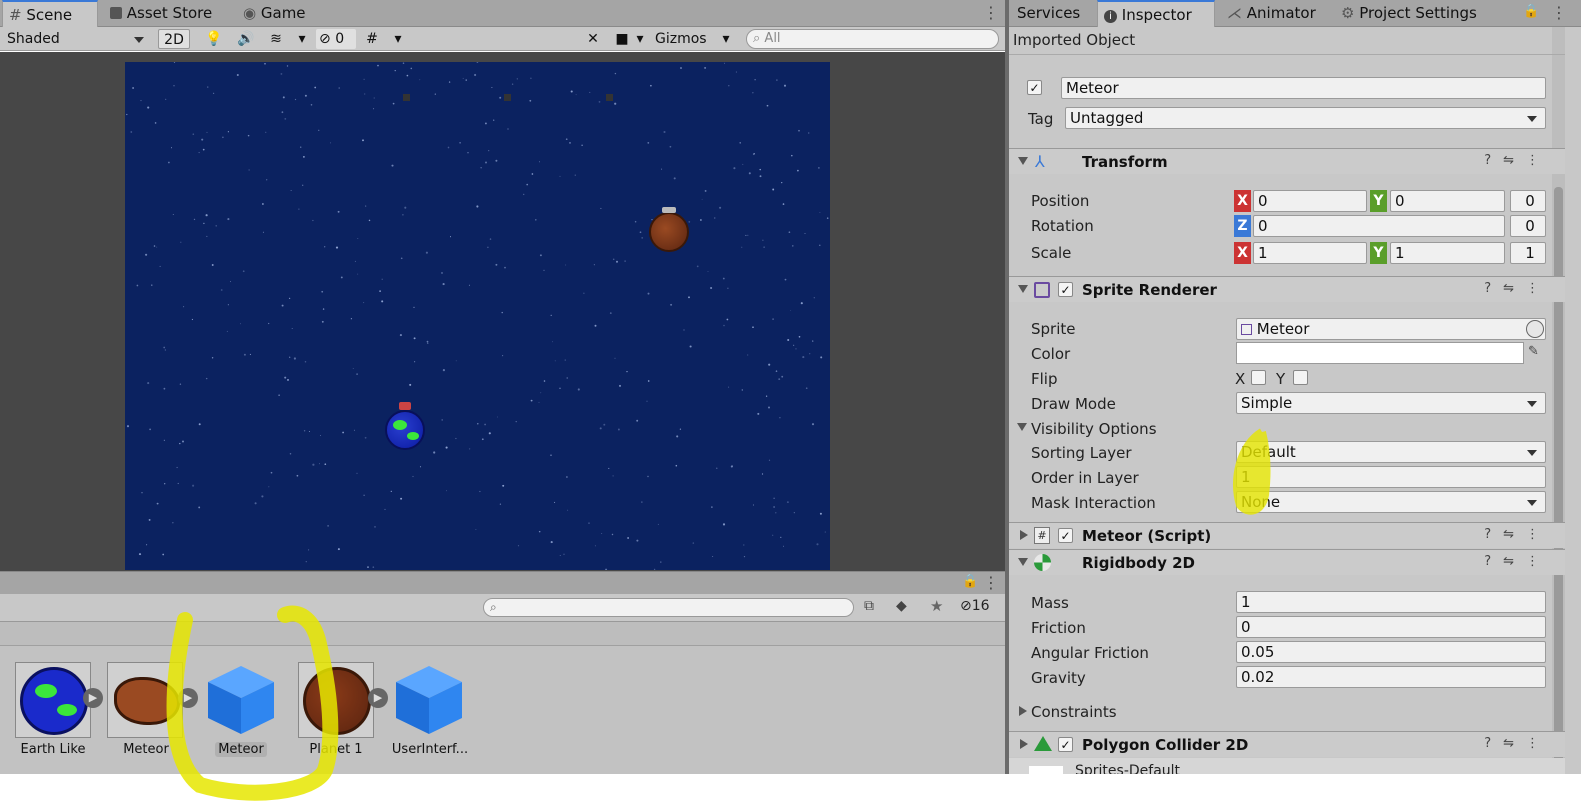 The image size is (1581, 806). Describe the element at coordinates (1287, 161) in the screenshot. I see `transform-header: ⅄ Transform ?⇋⋮` at that location.